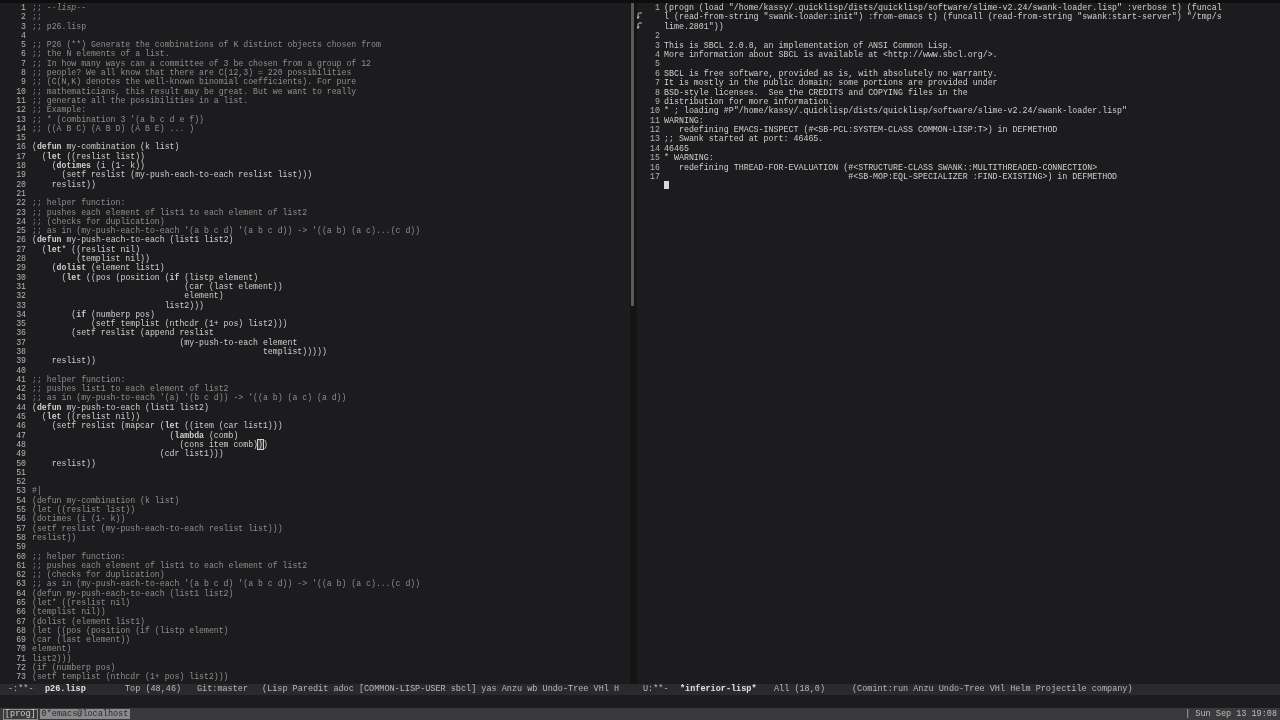 This screenshot has width=1280, height=720. What do you see at coordinates (942, 17) in the screenshot?
I see `output-line: l (read-from-string "swank-loader:init") :from-emacs t) (funcall (read-from-string "swank:start-server") "/tmp/s` at bounding box center [942, 17].